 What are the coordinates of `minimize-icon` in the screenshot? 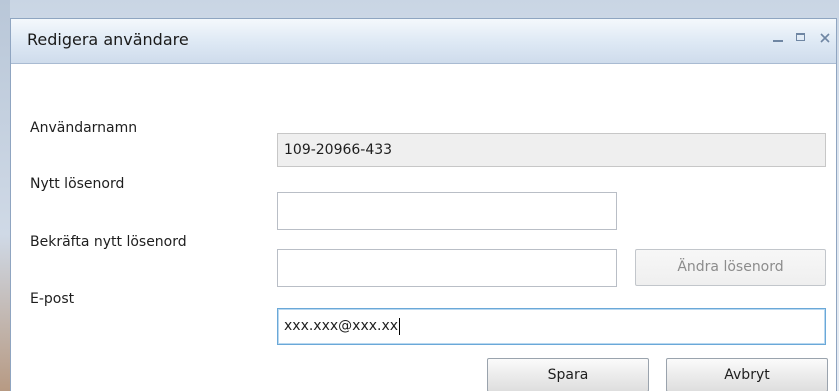 It's located at (778, 38).